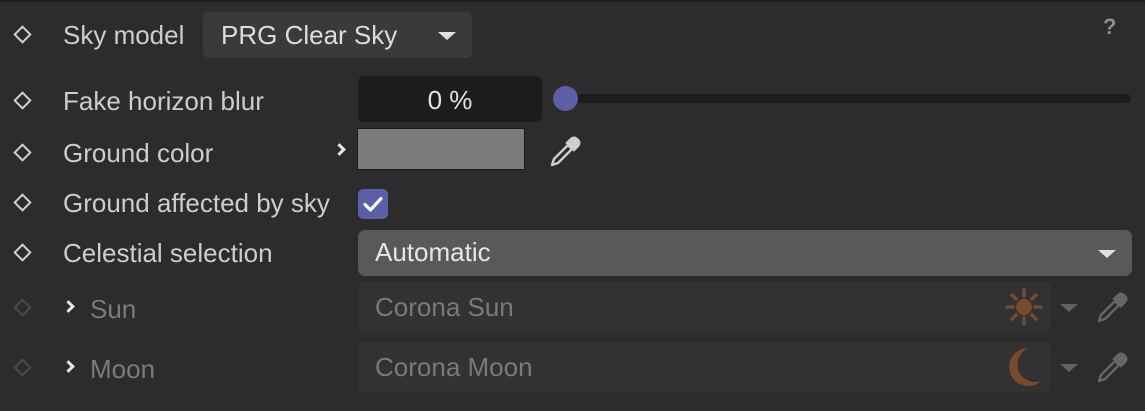 This screenshot has width=1145, height=411. What do you see at coordinates (124, 35) in the screenshot?
I see `sky-model-label: Sky model` at bounding box center [124, 35].